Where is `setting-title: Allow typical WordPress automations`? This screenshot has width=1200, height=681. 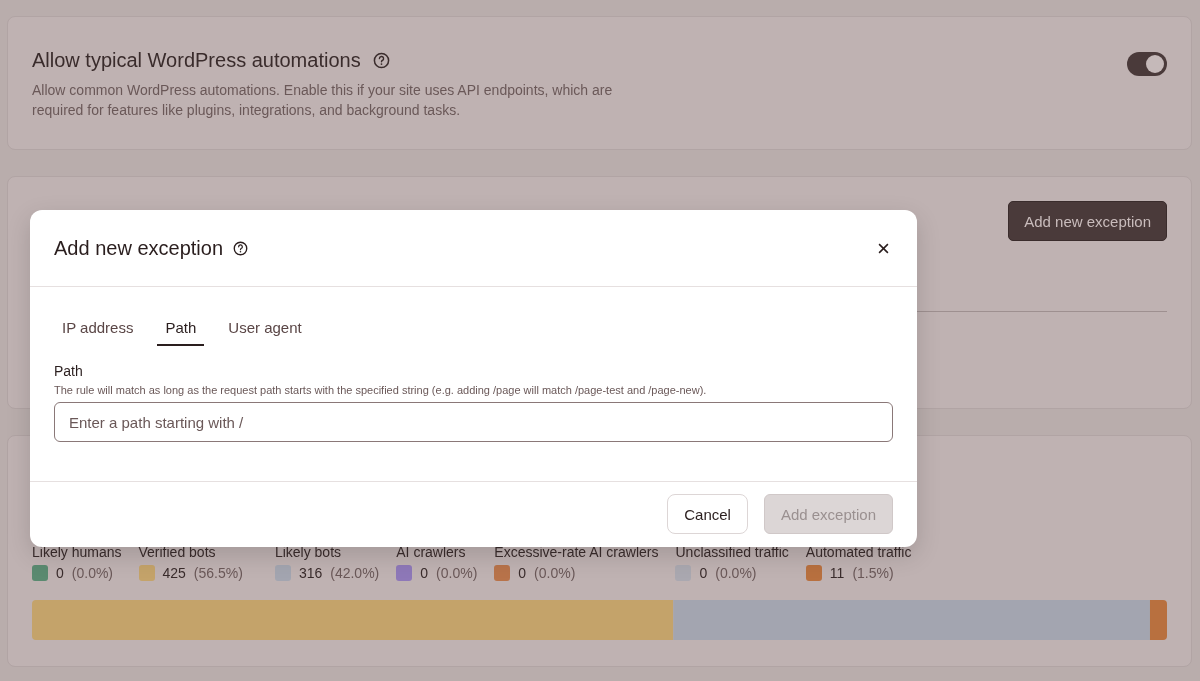 setting-title: Allow typical WordPress automations is located at coordinates (196, 60).